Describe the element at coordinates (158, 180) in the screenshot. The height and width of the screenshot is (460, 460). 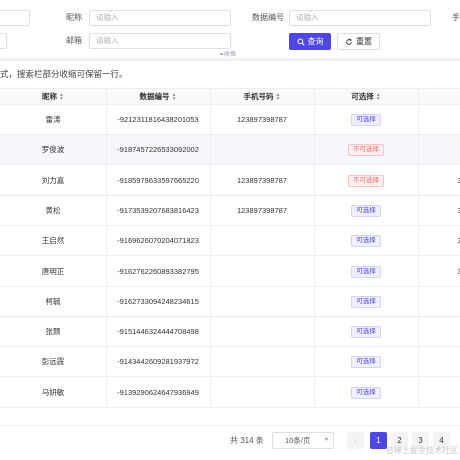
I see `cell-data-id: -9185978633597665220` at that location.